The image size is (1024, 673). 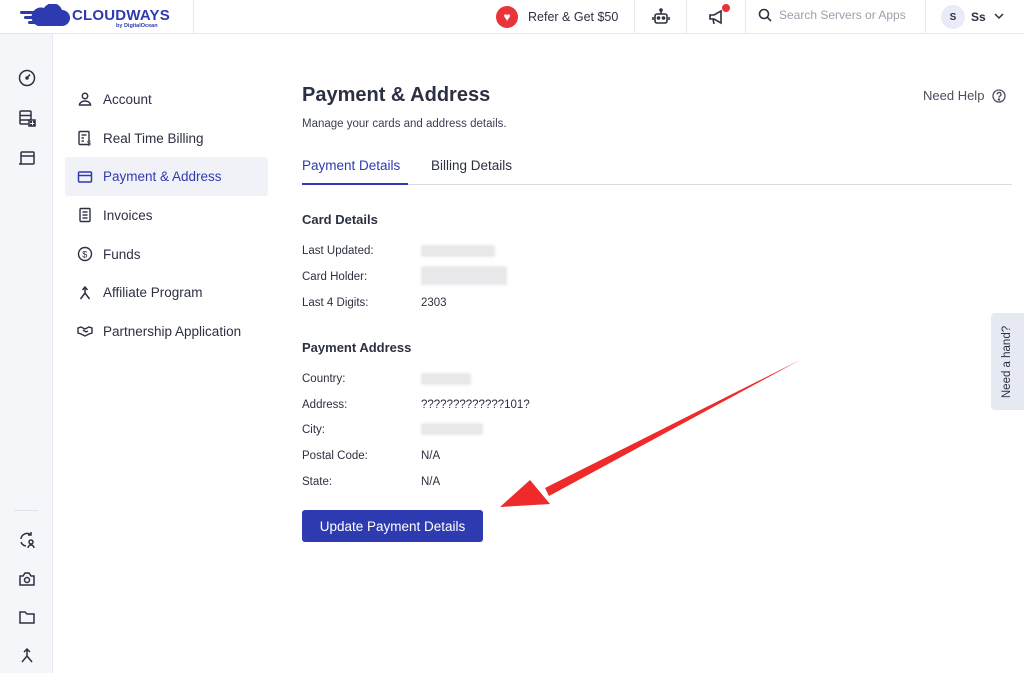 I want to click on handshake-icon, so click(x=85, y=332).